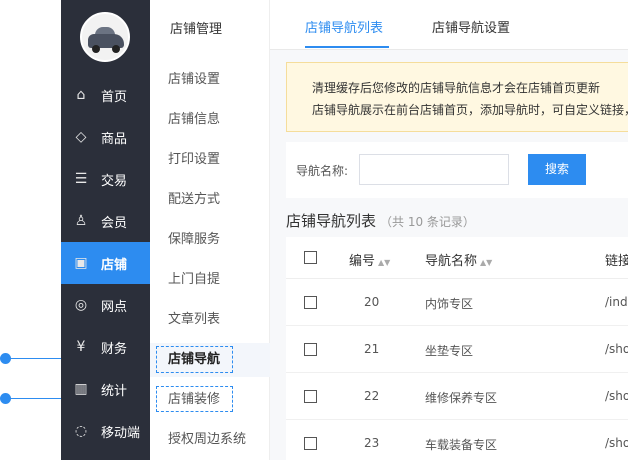  What do you see at coordinates (81, 263) in the screenshot?
I see `store-icon: ▣` at bounding box center [81, 263].